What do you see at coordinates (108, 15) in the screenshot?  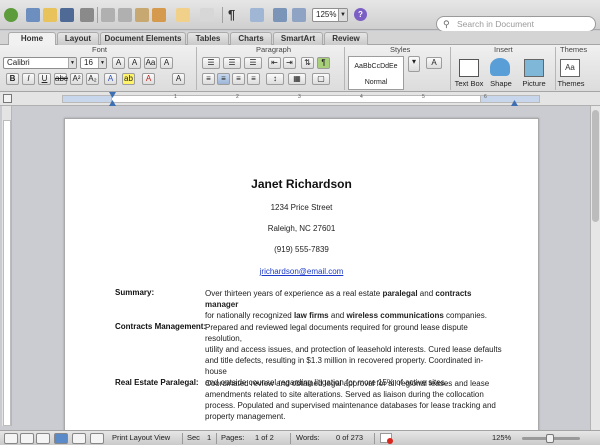 I see `cut-icon` at bounding box center [108, 15].